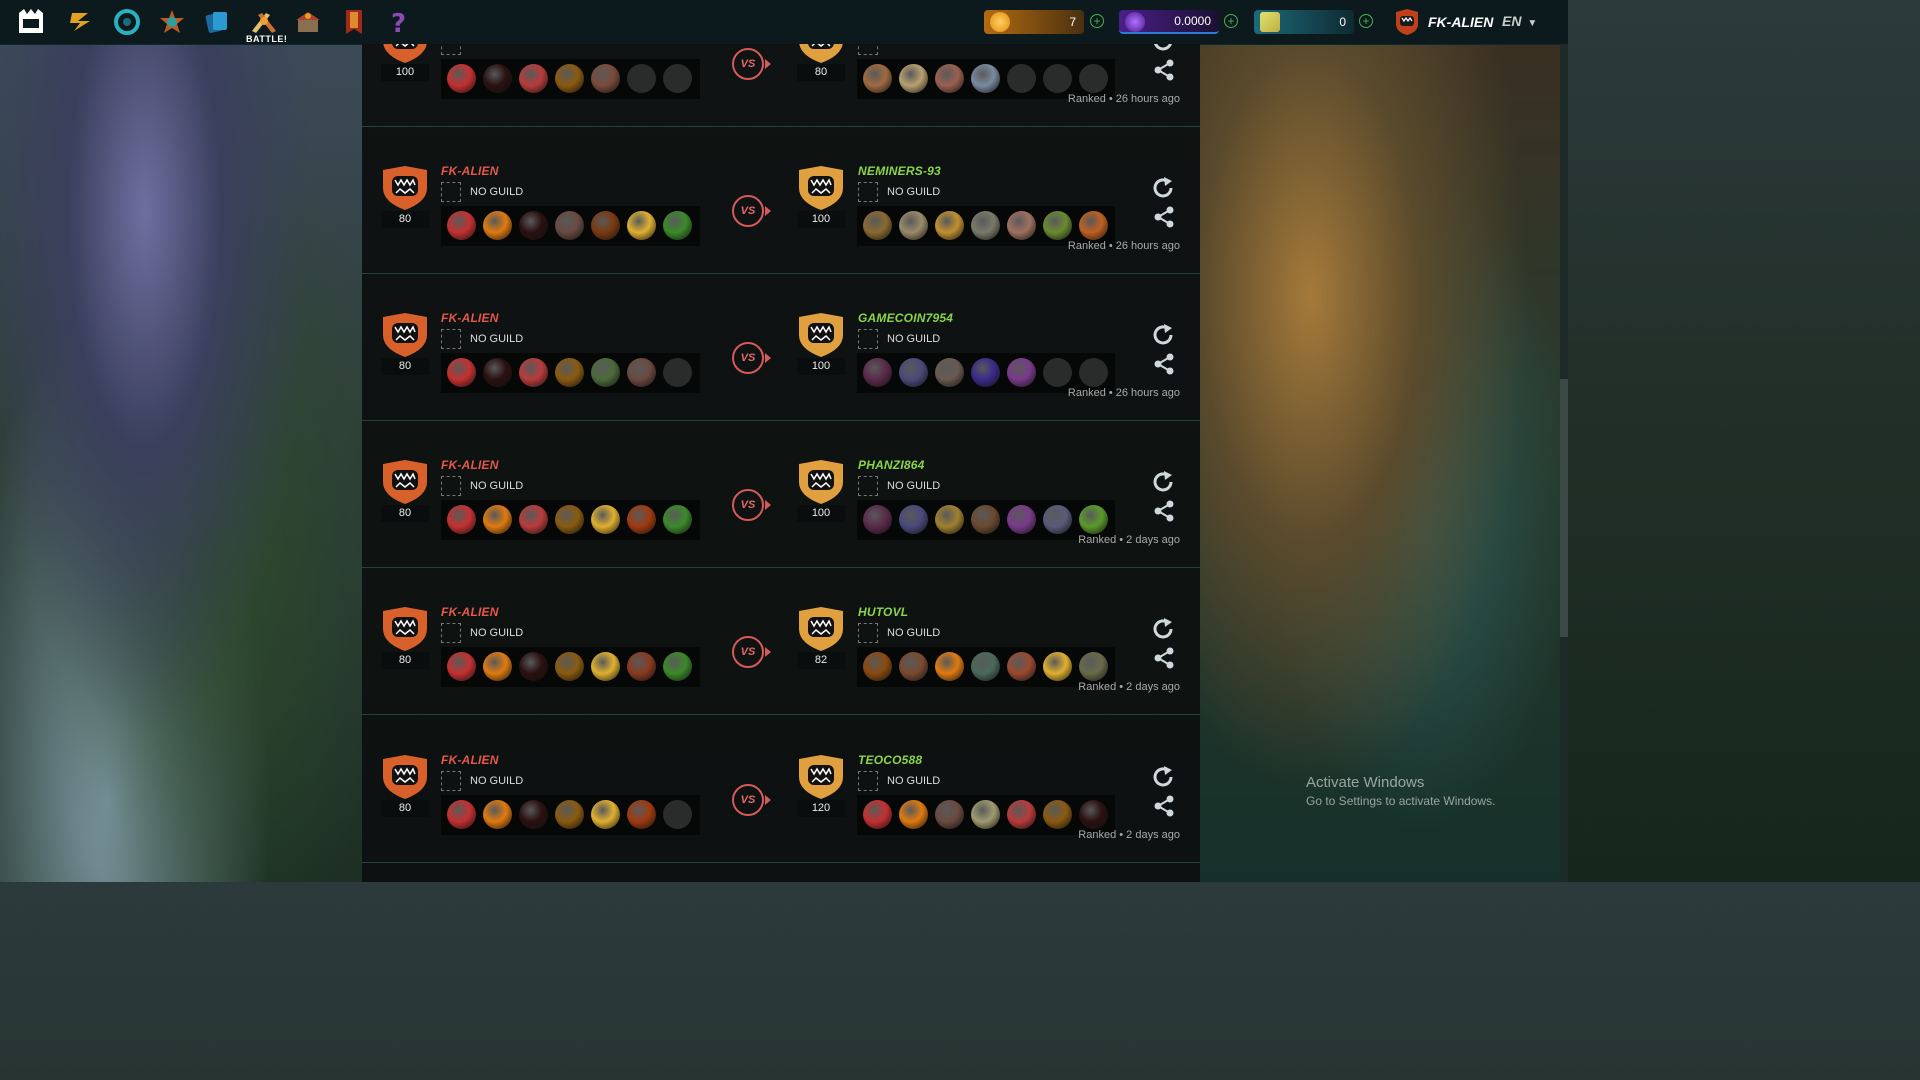 The height and width of the screenshot is (1080, 1920). Describe the element at coordinates (81, 22) in the screenshot. I see `quest-icon` at that location.